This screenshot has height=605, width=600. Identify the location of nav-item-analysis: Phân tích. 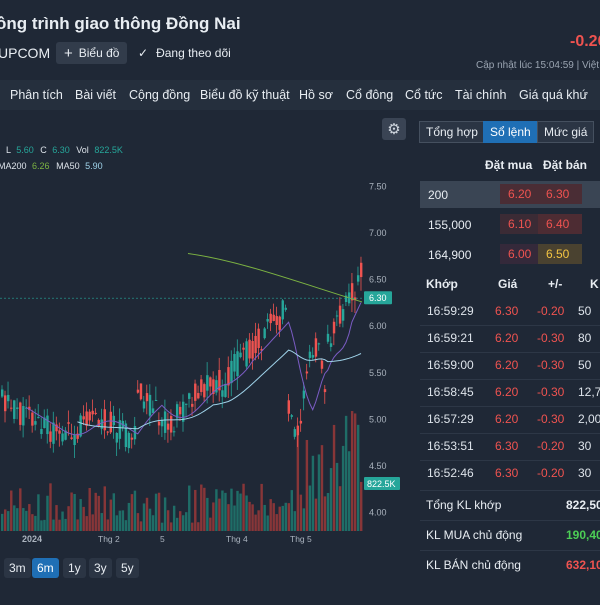
(36, 95).